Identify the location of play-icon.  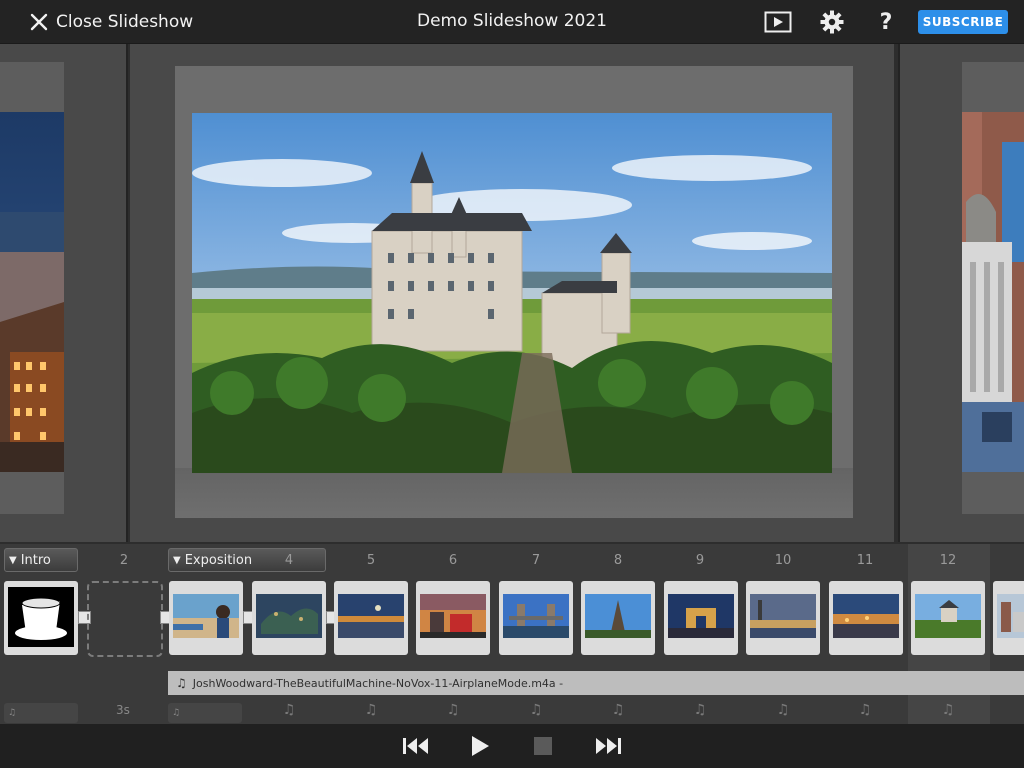
(480, 746).